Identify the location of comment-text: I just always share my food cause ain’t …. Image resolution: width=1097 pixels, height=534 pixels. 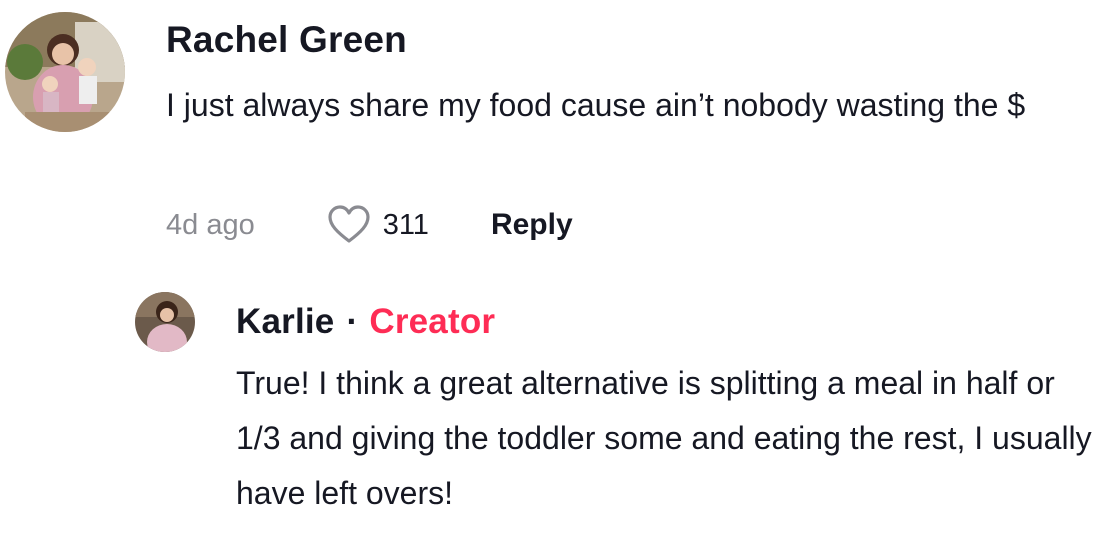
(596, 105).